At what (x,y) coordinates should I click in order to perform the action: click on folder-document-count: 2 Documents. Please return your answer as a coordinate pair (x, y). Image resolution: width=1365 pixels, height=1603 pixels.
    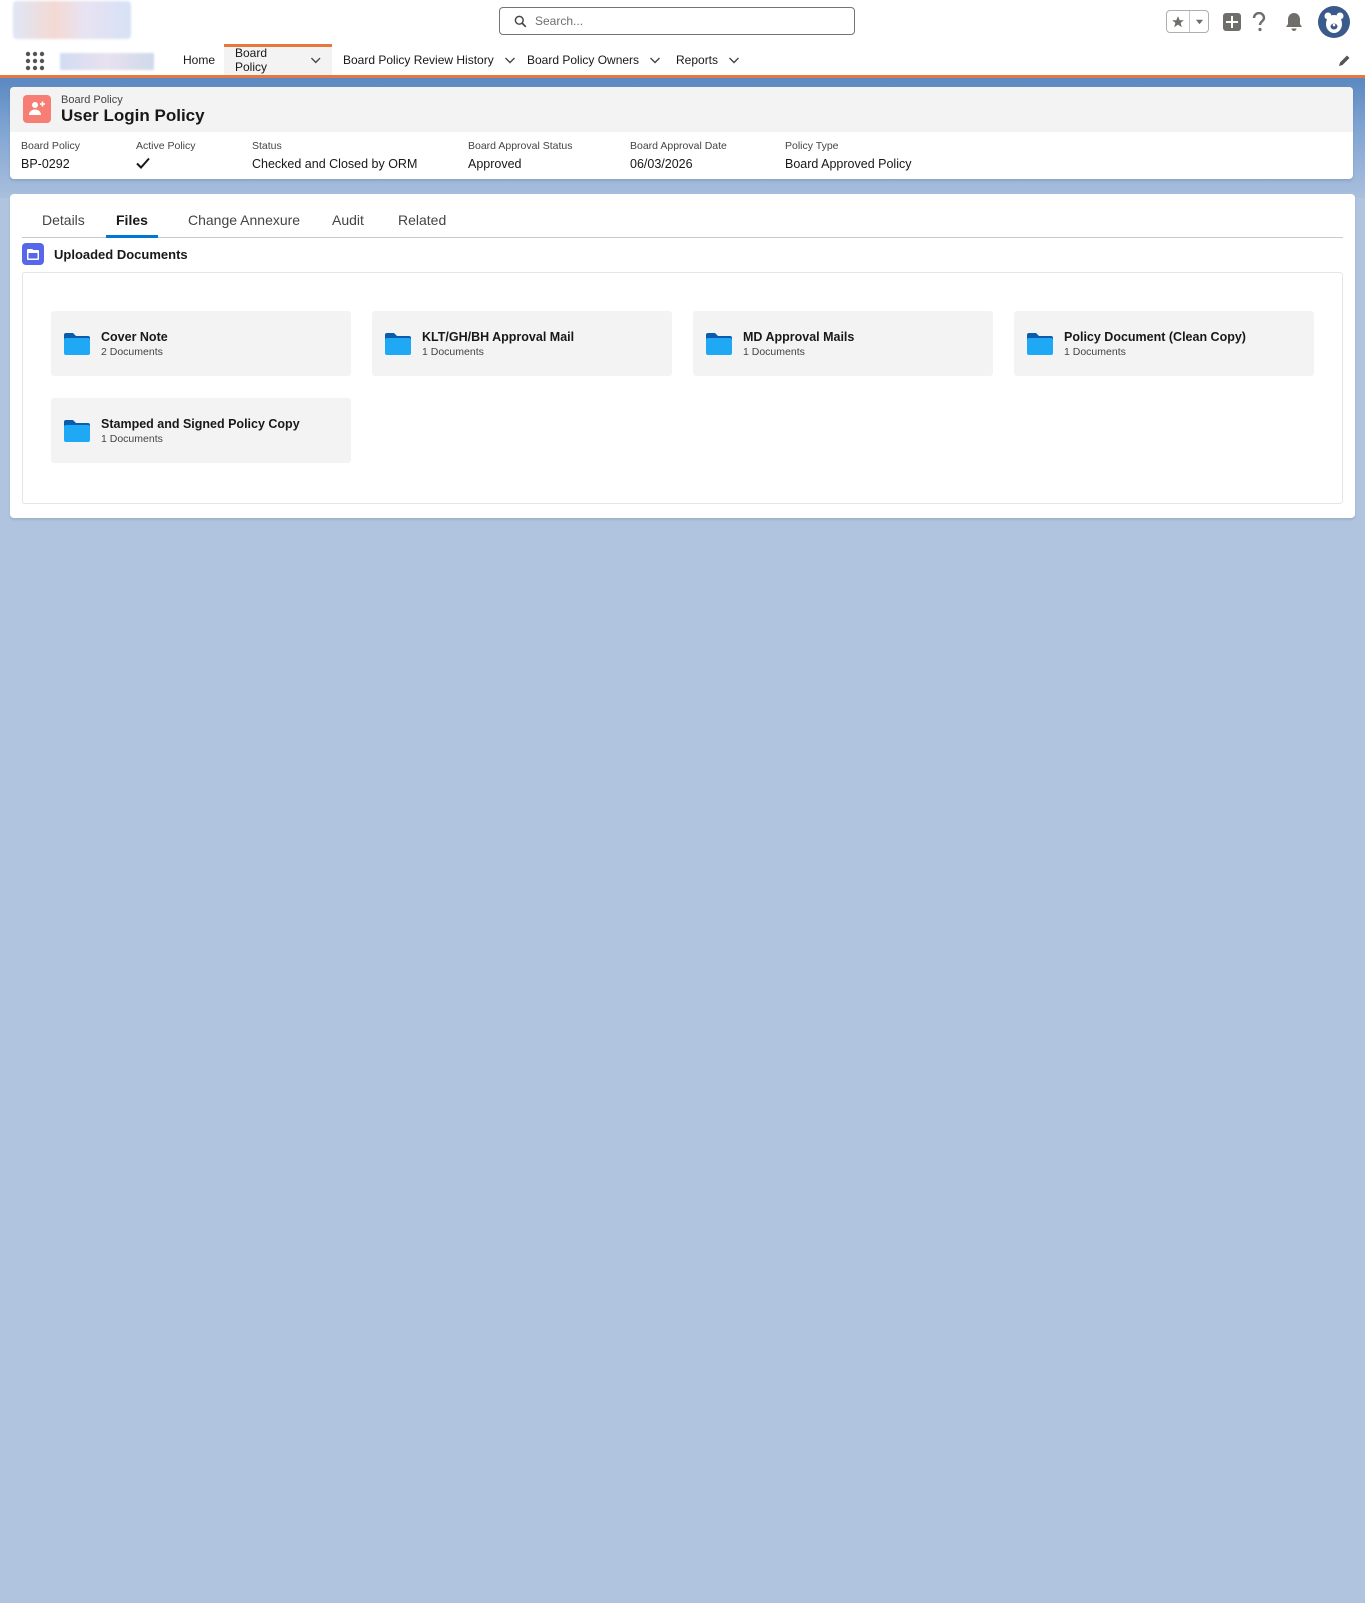
    Looking at the image, I should click on (132, 351).